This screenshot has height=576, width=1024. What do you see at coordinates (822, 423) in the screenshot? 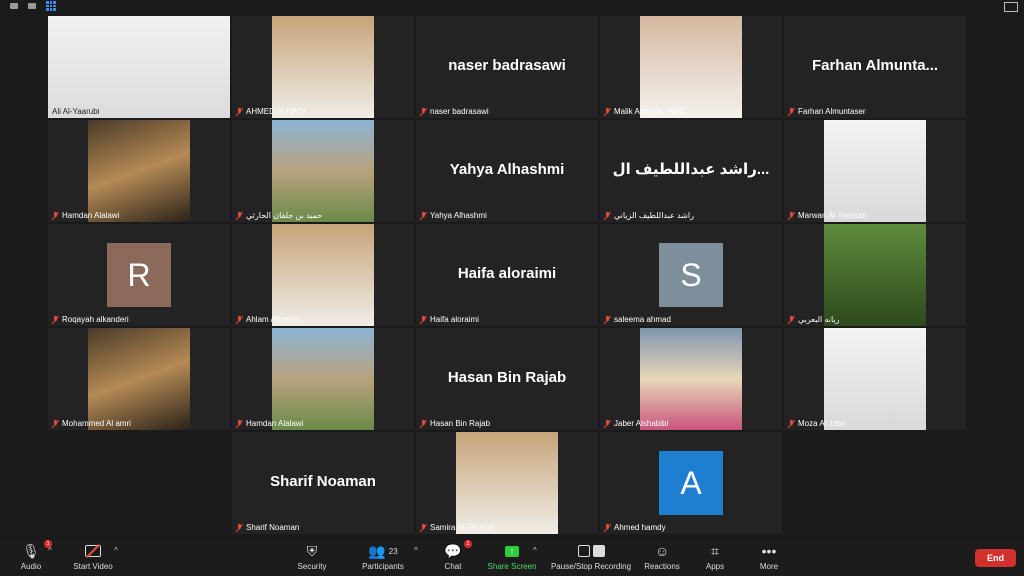
I see `participant-label-text: Moza Al Jabri` at bounding box center [822, 423].